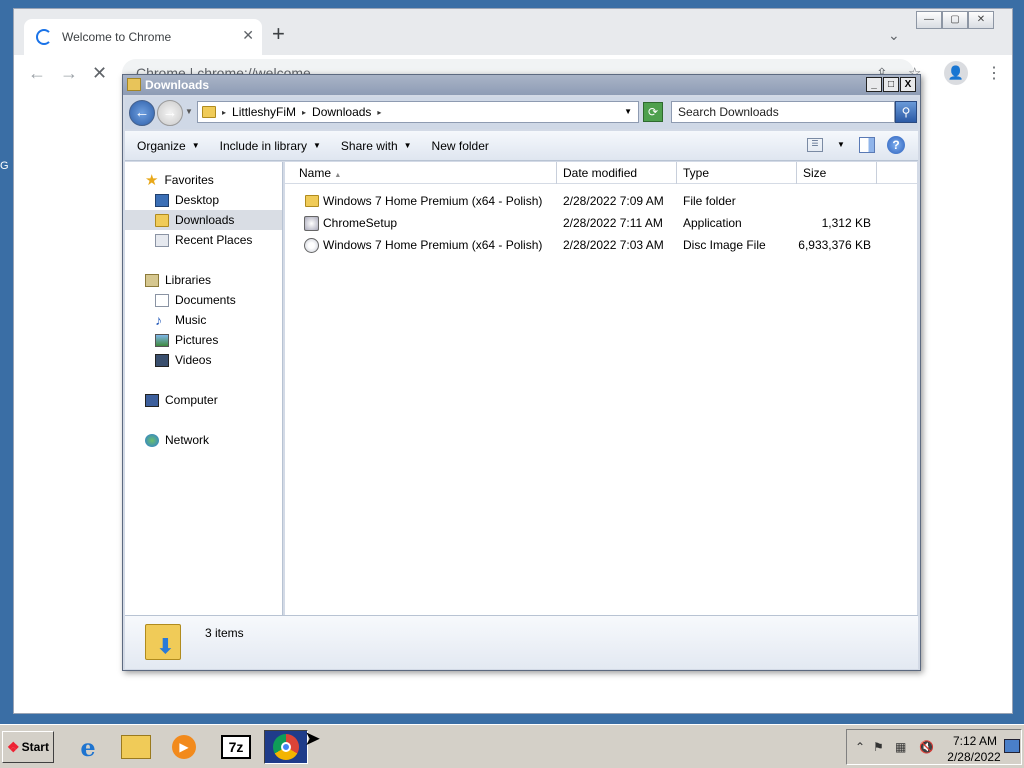 This screenshot has height=768, width=1024. Describe the element at coordinates (165, 647) in the screenshot. I see `download-arrow-icon: ⬇` at that location.